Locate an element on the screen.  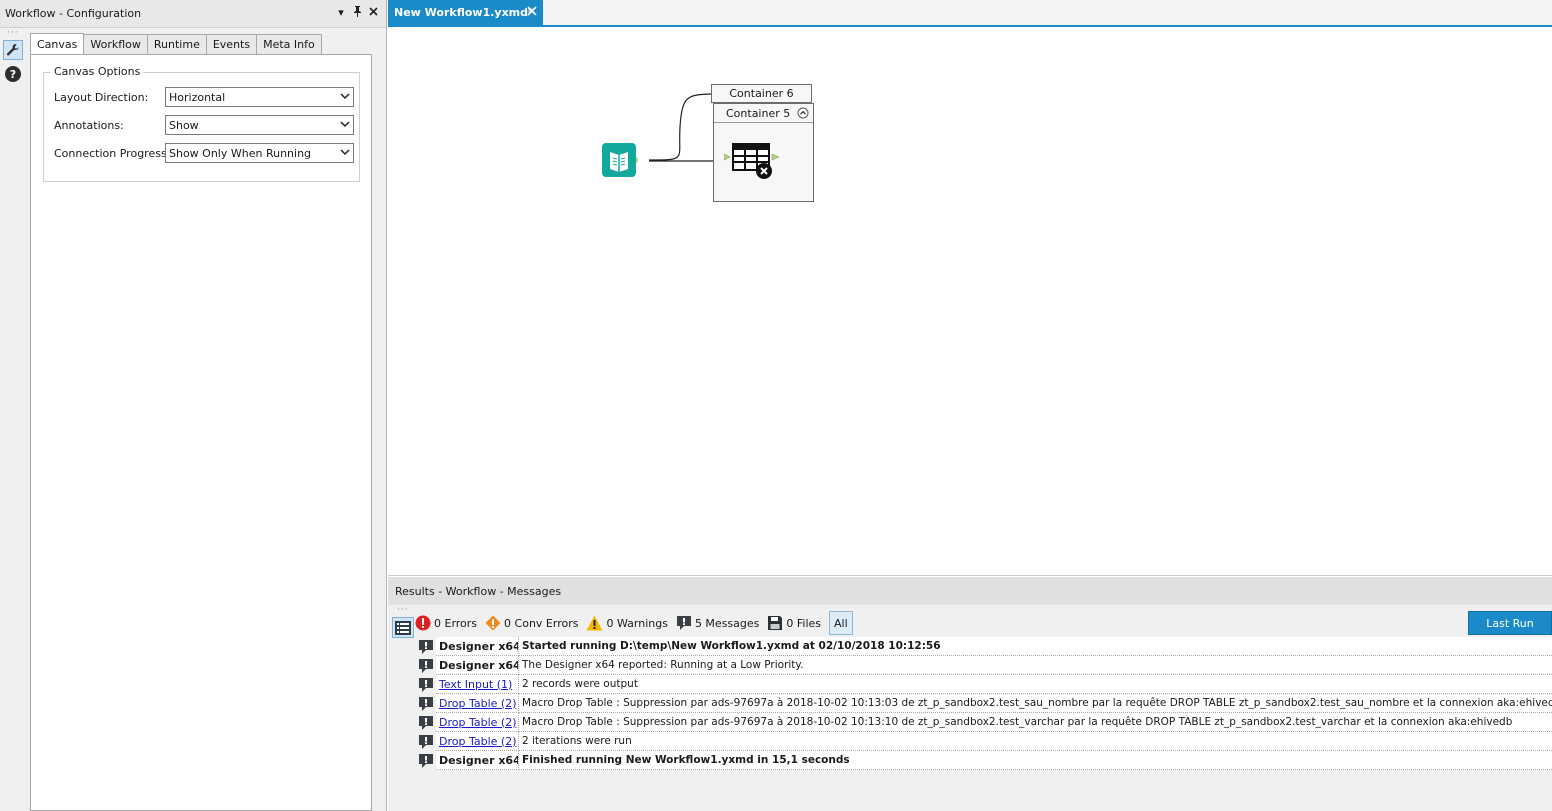
last-run-button: Last Run is located at coordinates (1510, 623).